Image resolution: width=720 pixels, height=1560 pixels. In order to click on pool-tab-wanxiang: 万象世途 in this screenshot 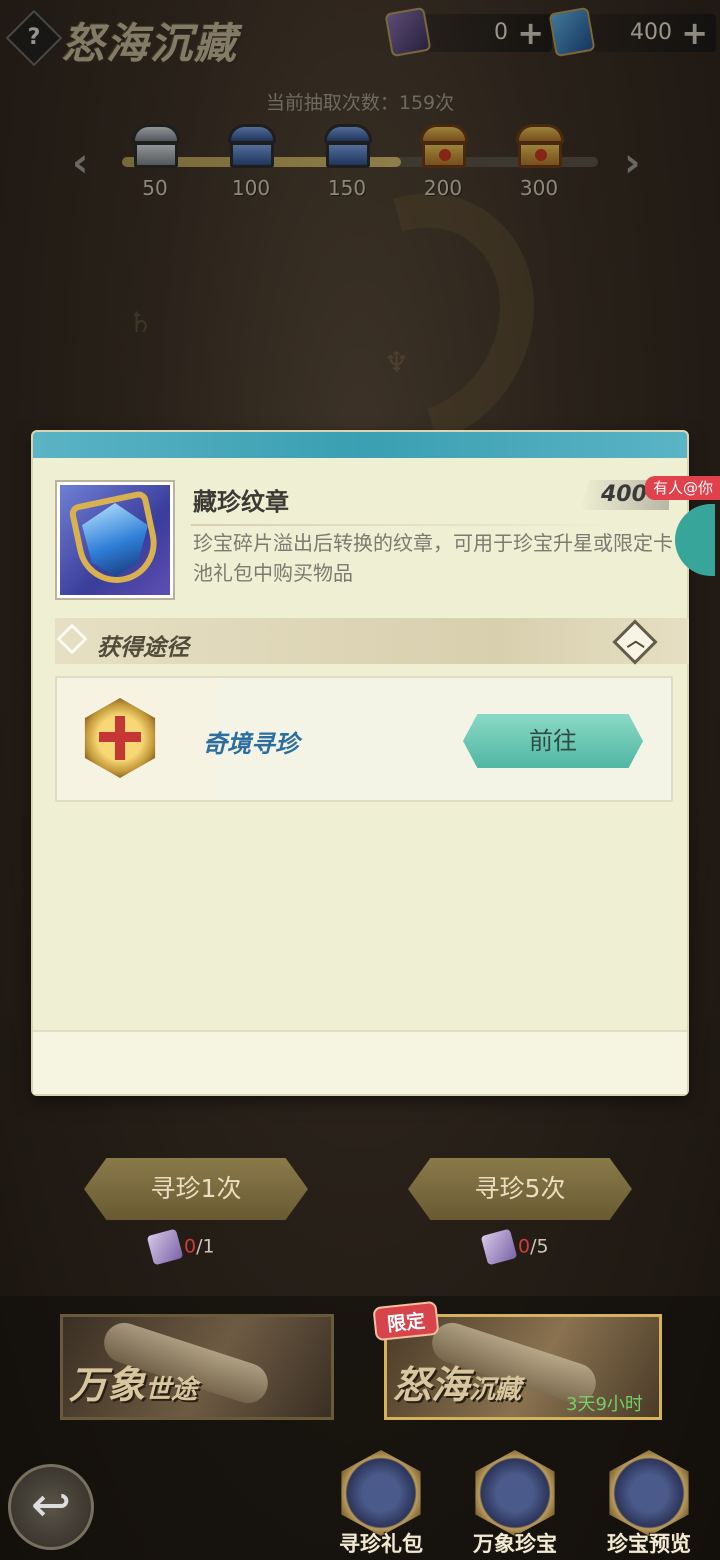, I will do `click(197, 1367)`.